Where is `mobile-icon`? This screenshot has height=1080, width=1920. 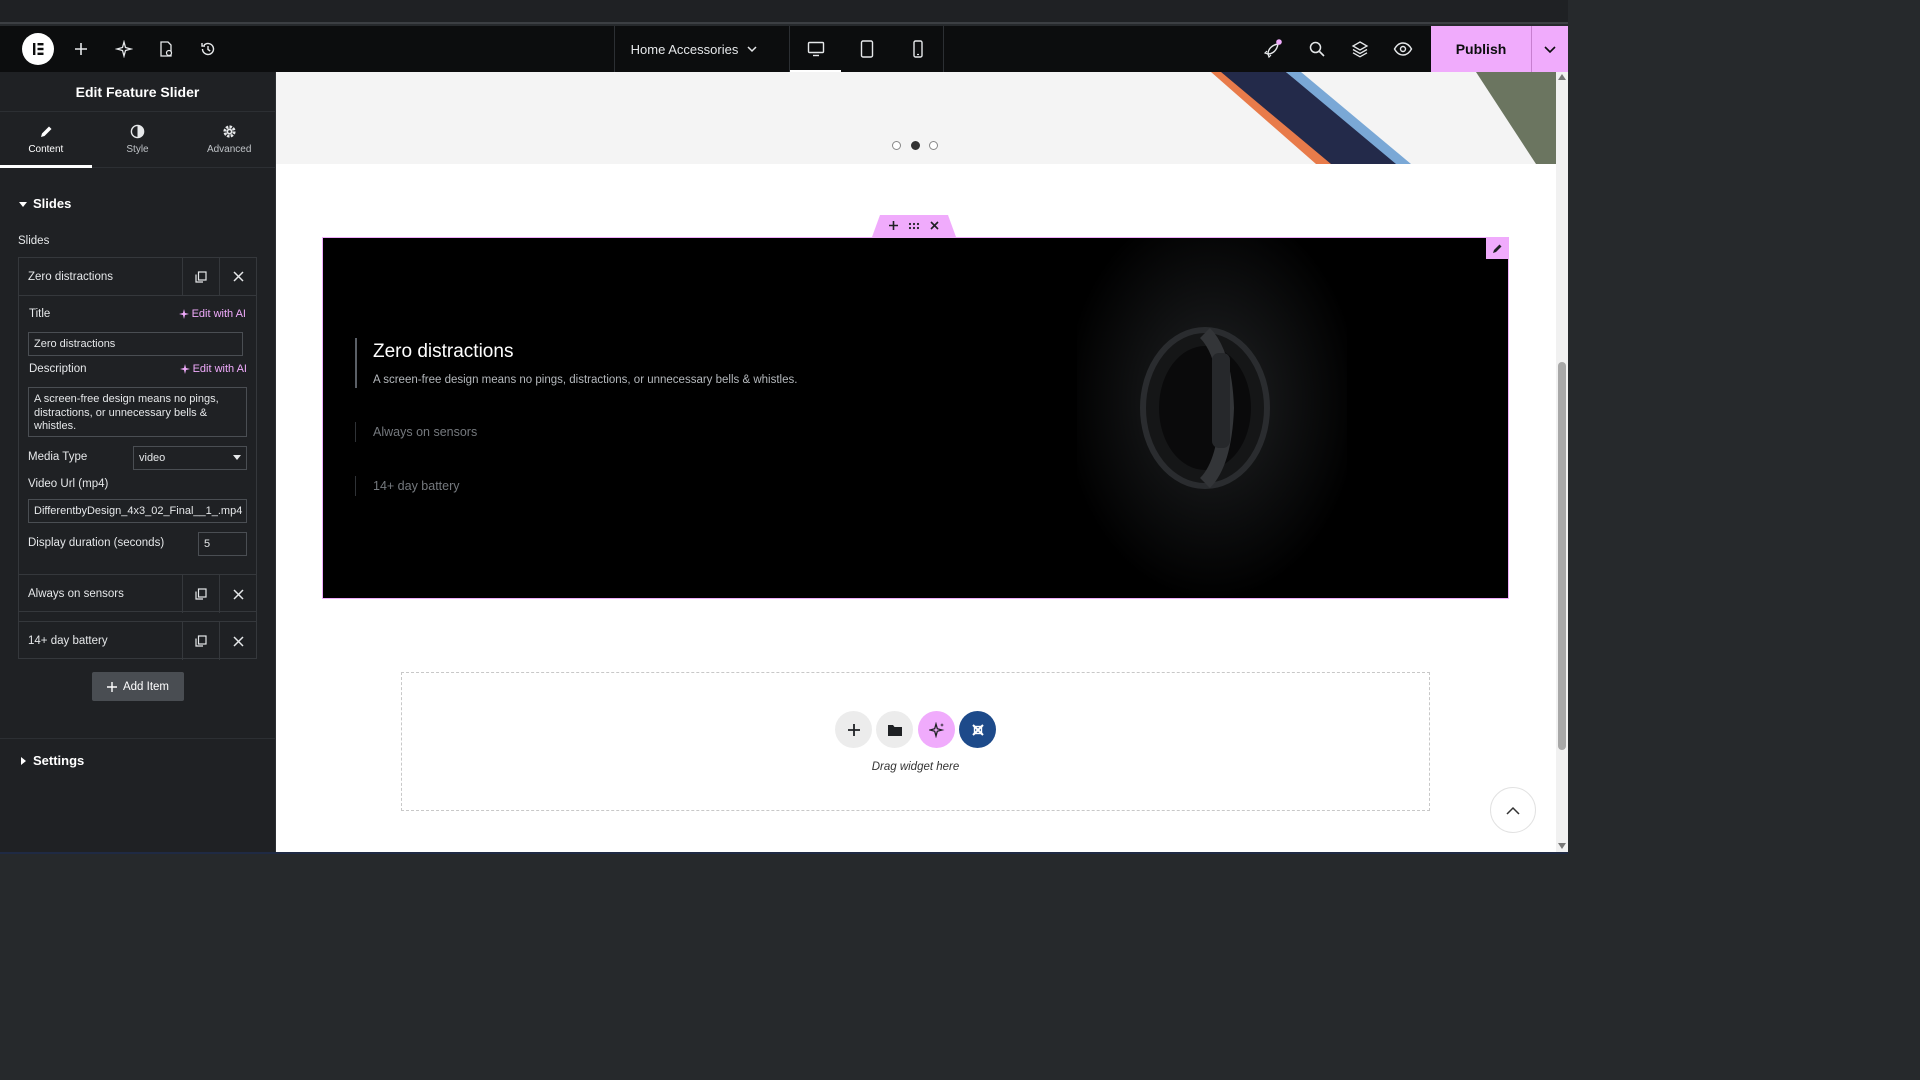 mobile-icon is located at coordinates (917, 49).